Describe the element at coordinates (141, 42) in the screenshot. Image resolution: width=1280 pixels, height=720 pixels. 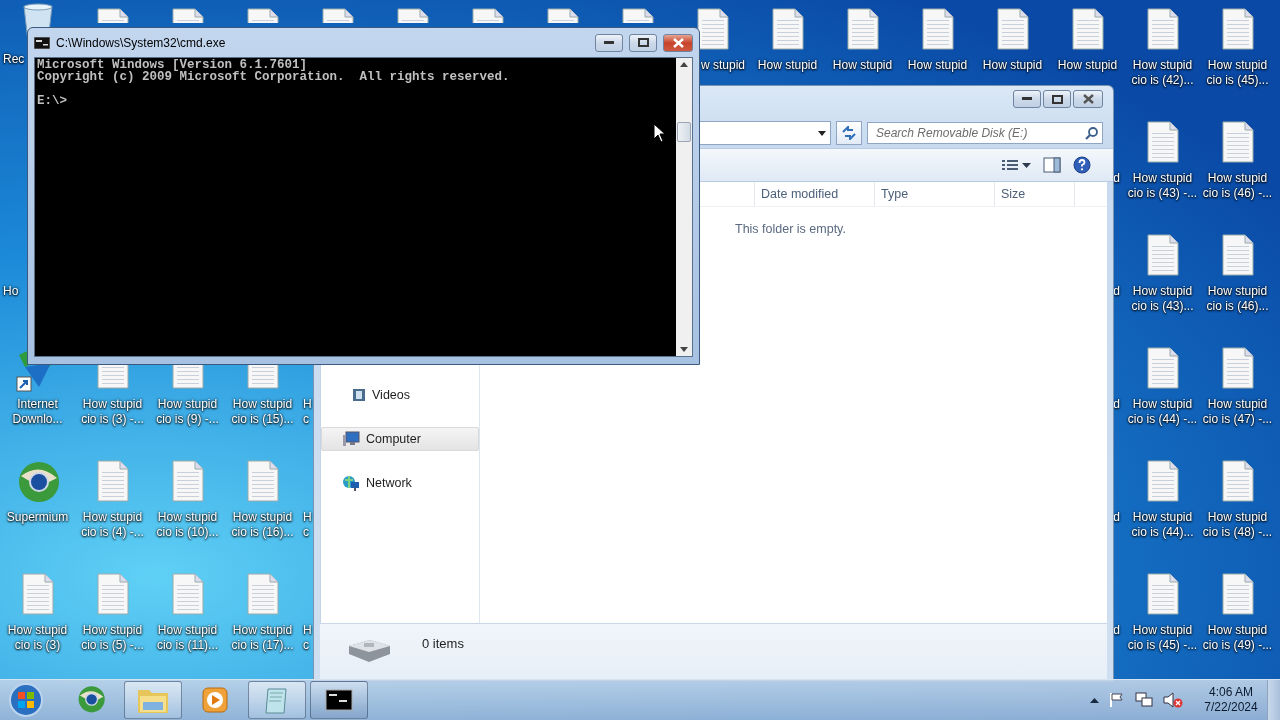
I see `window-title: C:\Windows\System32\cmd.exe` at that location.